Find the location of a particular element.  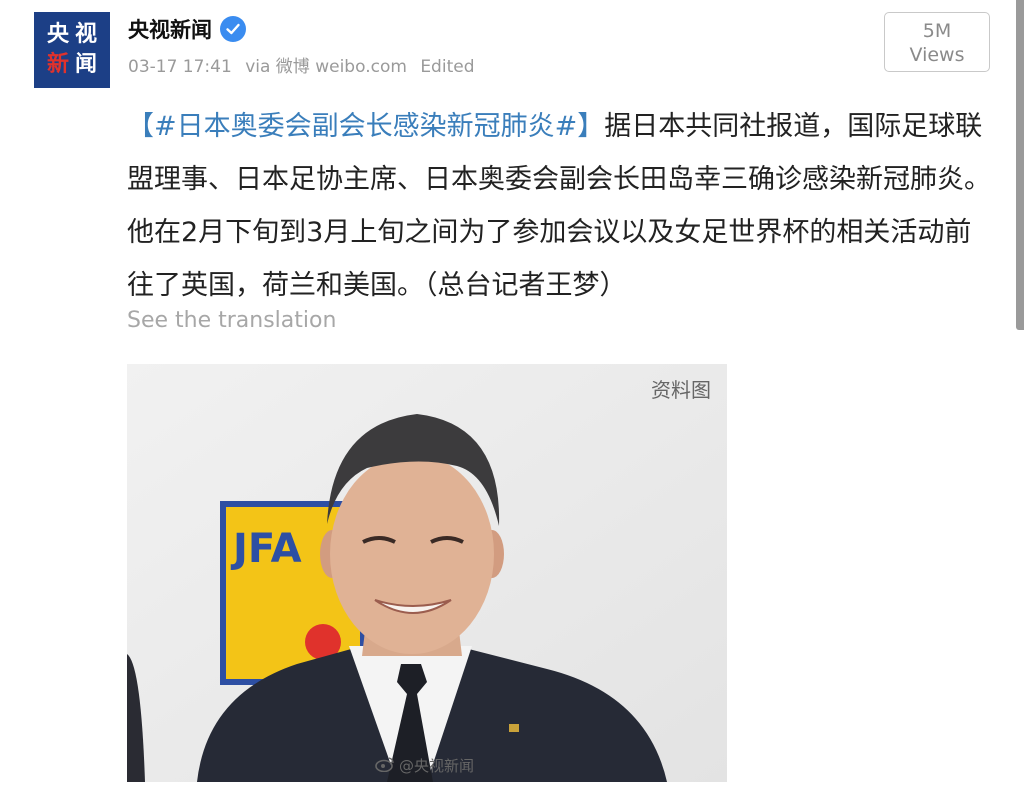

post-date: 03-17 17:41 is located at coordinates (180, 67).